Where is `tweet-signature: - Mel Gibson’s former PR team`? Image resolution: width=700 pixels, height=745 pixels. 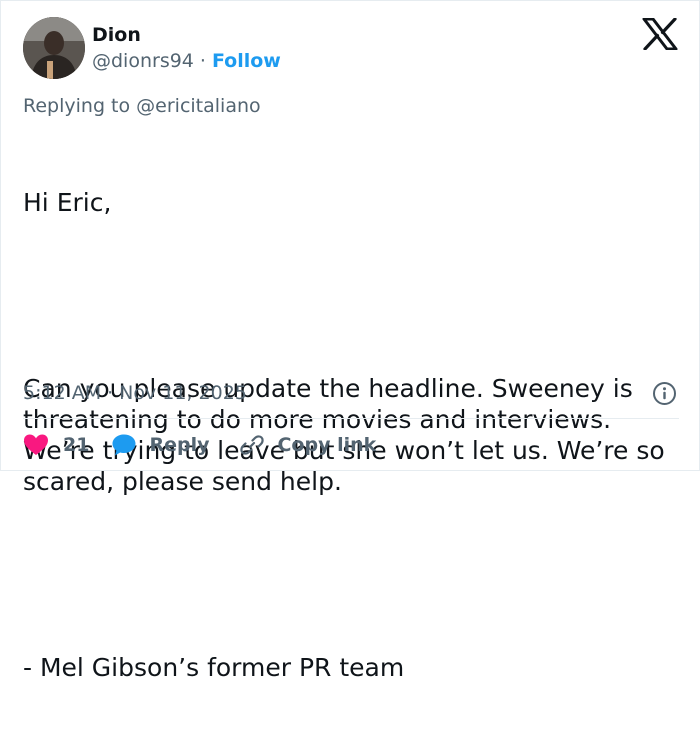
tweet-signature: - Mel Gibson’s former PR team is located at coordinates (214, 667).